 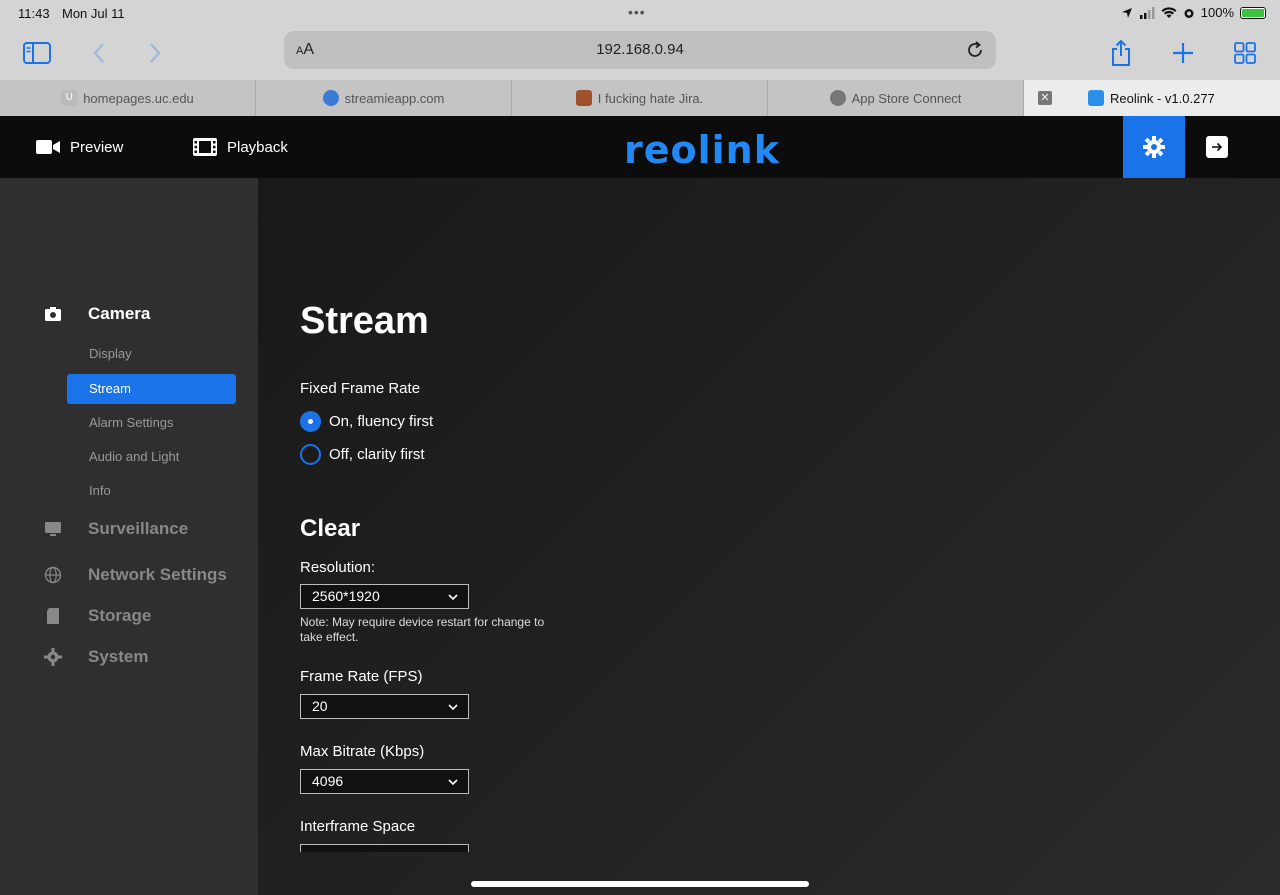 What do you see at coordinates (151, 491) in the screenshot?
I see `sidebar-item-info: Info` at bounding box center [151, 491].